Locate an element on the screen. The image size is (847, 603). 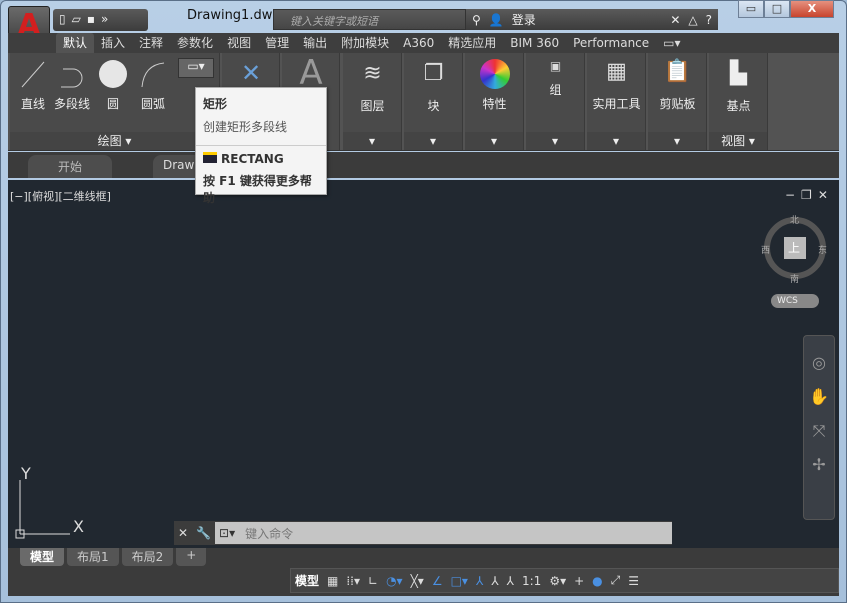
grid-icon: ▦ is located at coordinates (332, 581).